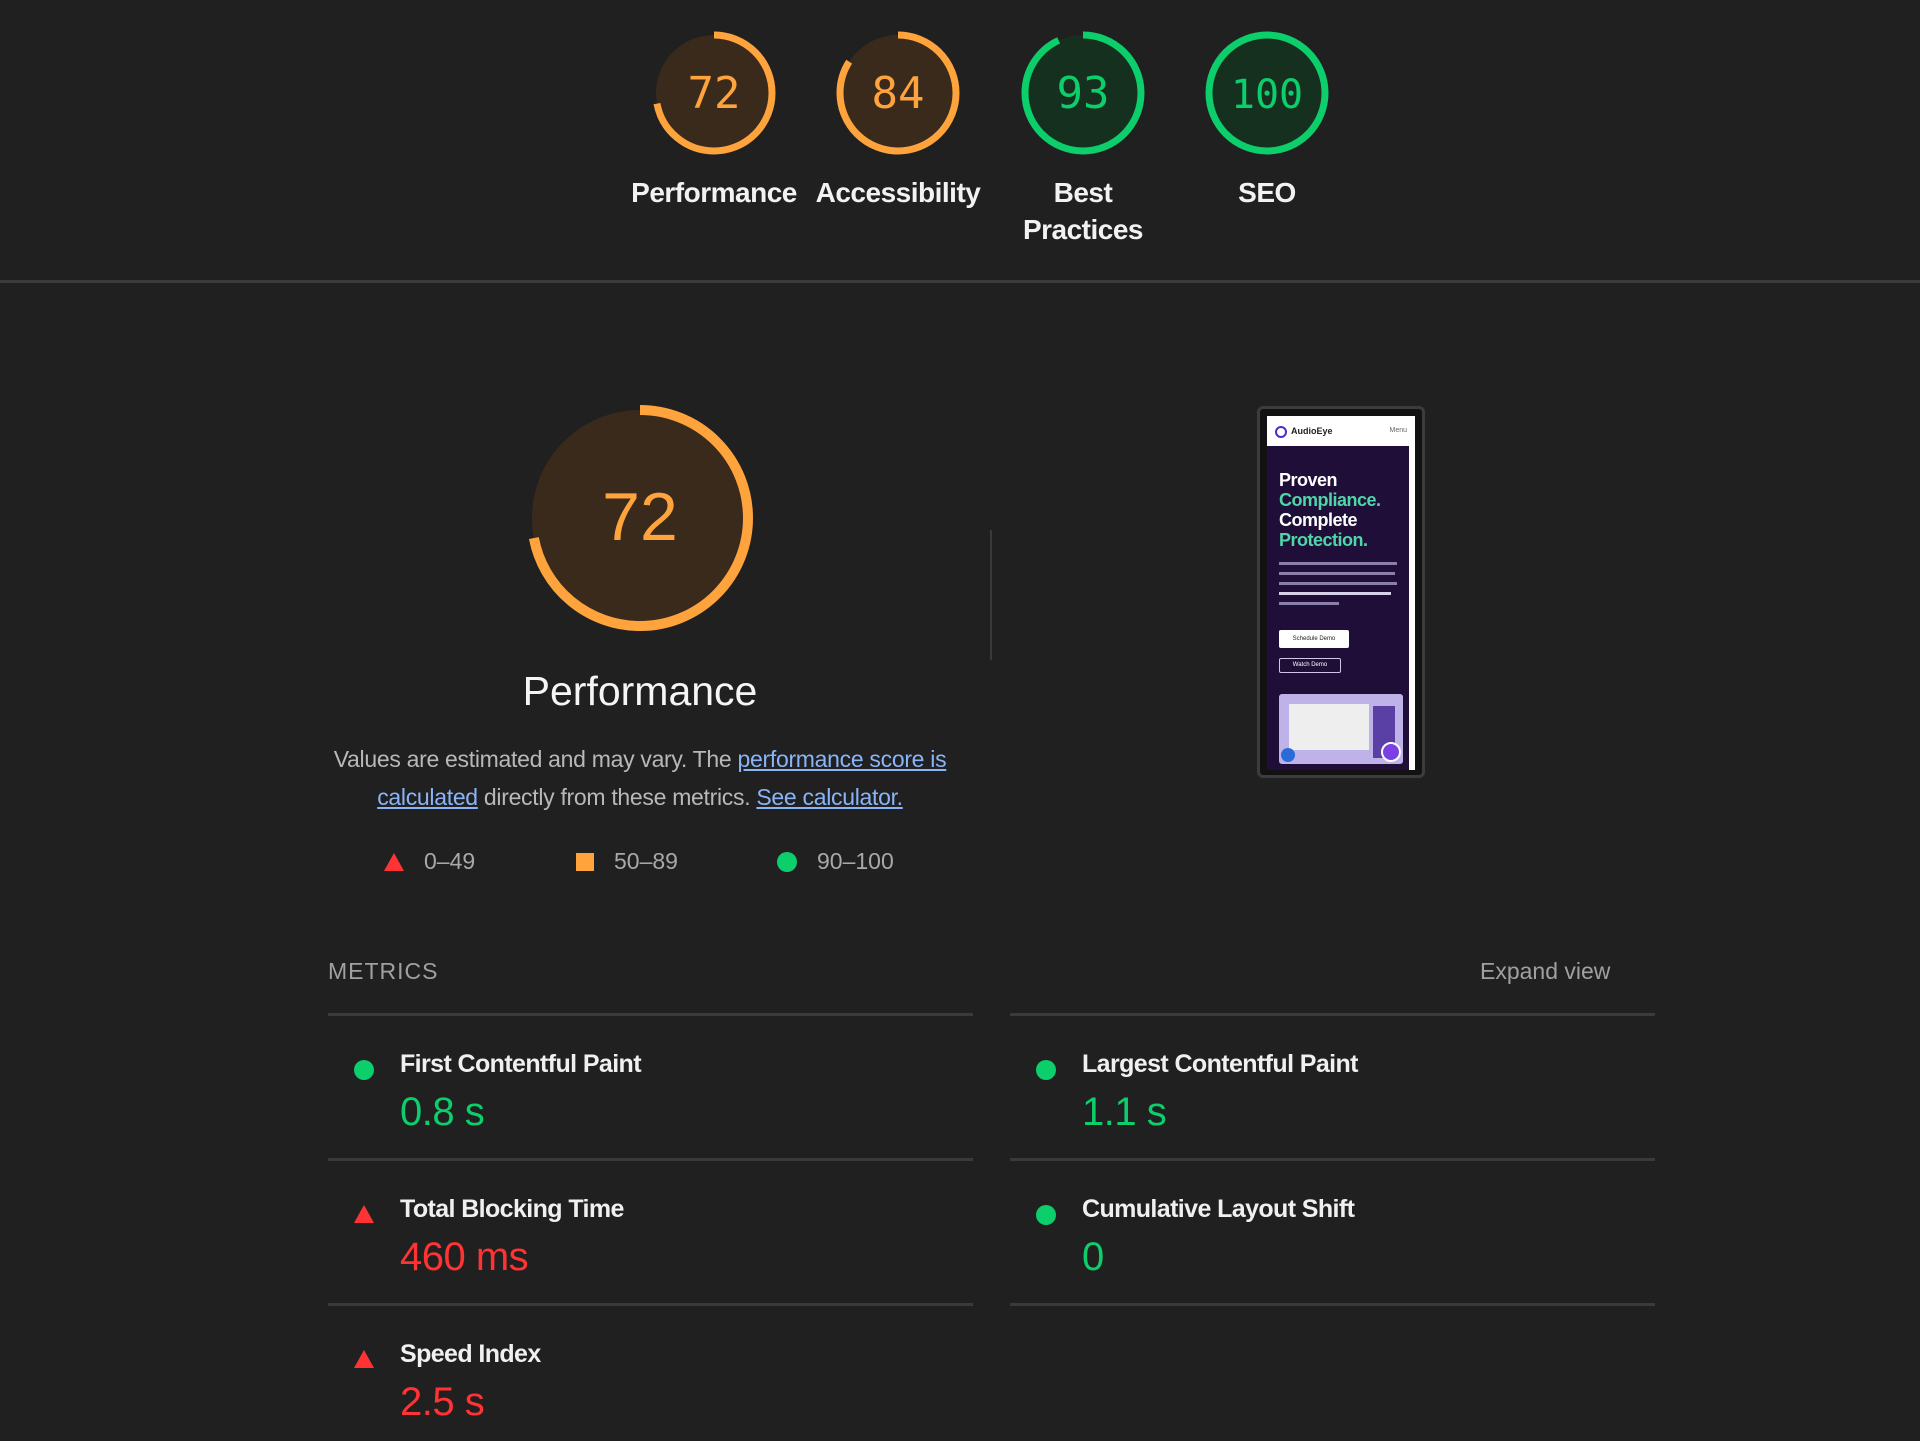 The height and width of the screenshot is (1441, 1920). What do you see at coordinates (648, 1385) in the screenshot?
I see `metric-speed-index: Speed Index 2.5 s` at bounding box center [648, 1385].